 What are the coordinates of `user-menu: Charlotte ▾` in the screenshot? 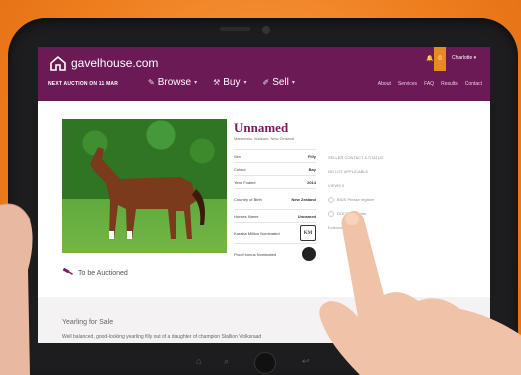 It's located at (464, 58).